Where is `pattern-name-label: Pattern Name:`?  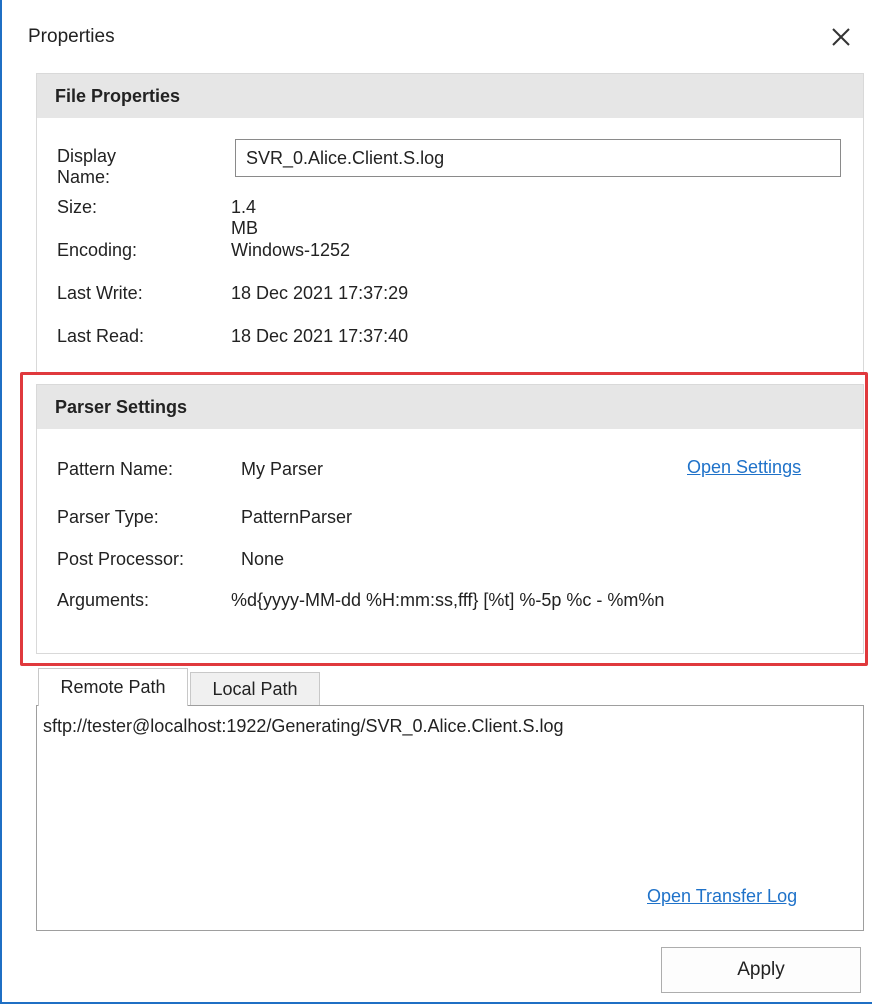
pattern-name-label: Pattern Name: is located at coordinates (115, 469).